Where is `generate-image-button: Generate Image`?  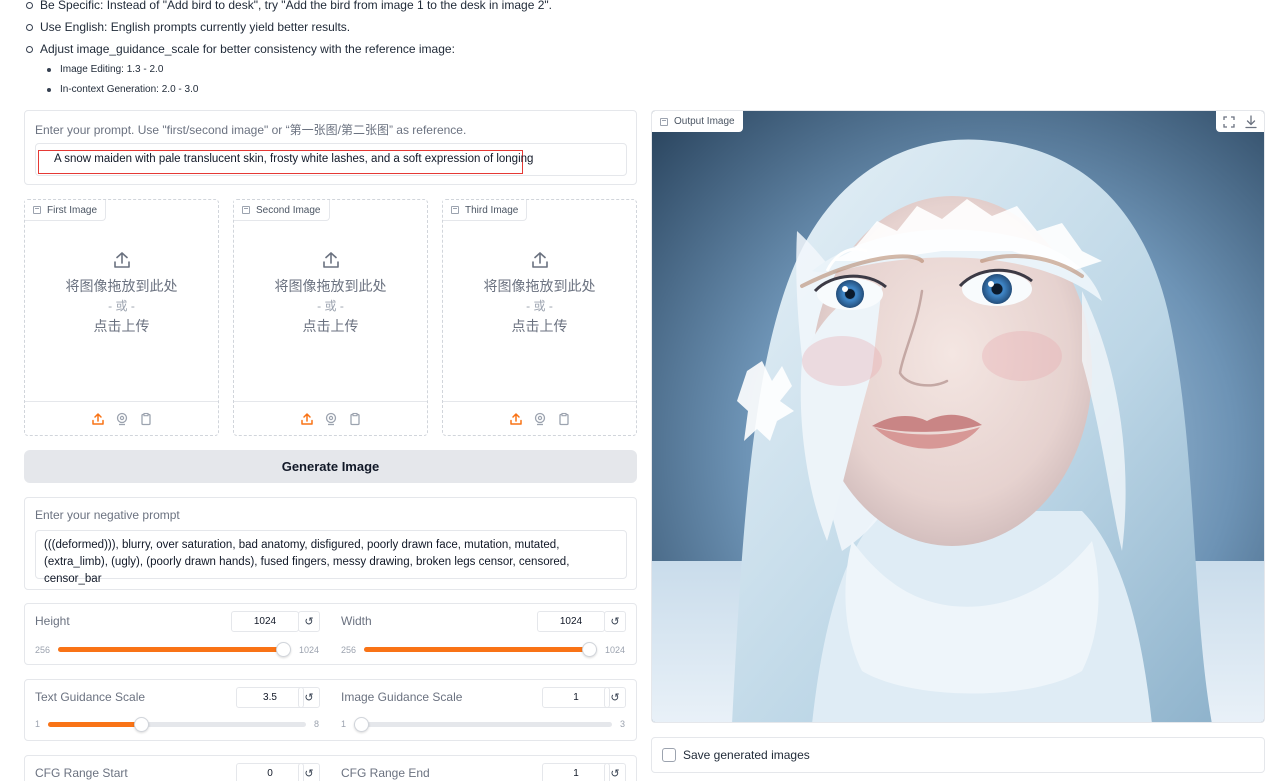 generate-image-button: Generate Image is located at coordinates (330, 466).